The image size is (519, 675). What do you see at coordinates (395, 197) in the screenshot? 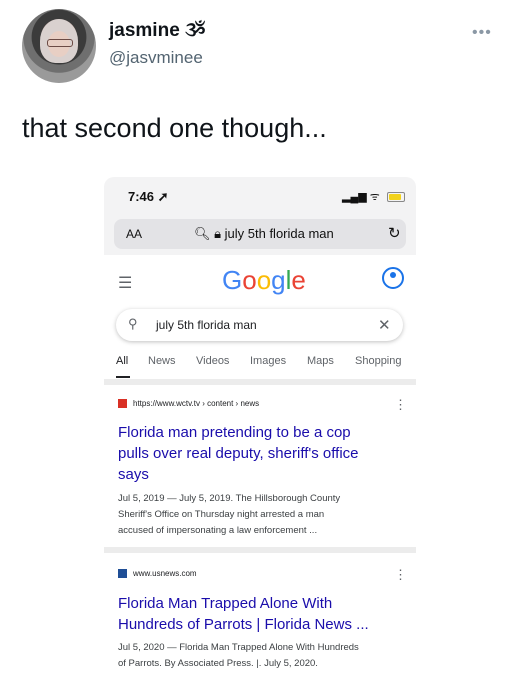
I see `battery-icon` at bounding box center [395, 197].